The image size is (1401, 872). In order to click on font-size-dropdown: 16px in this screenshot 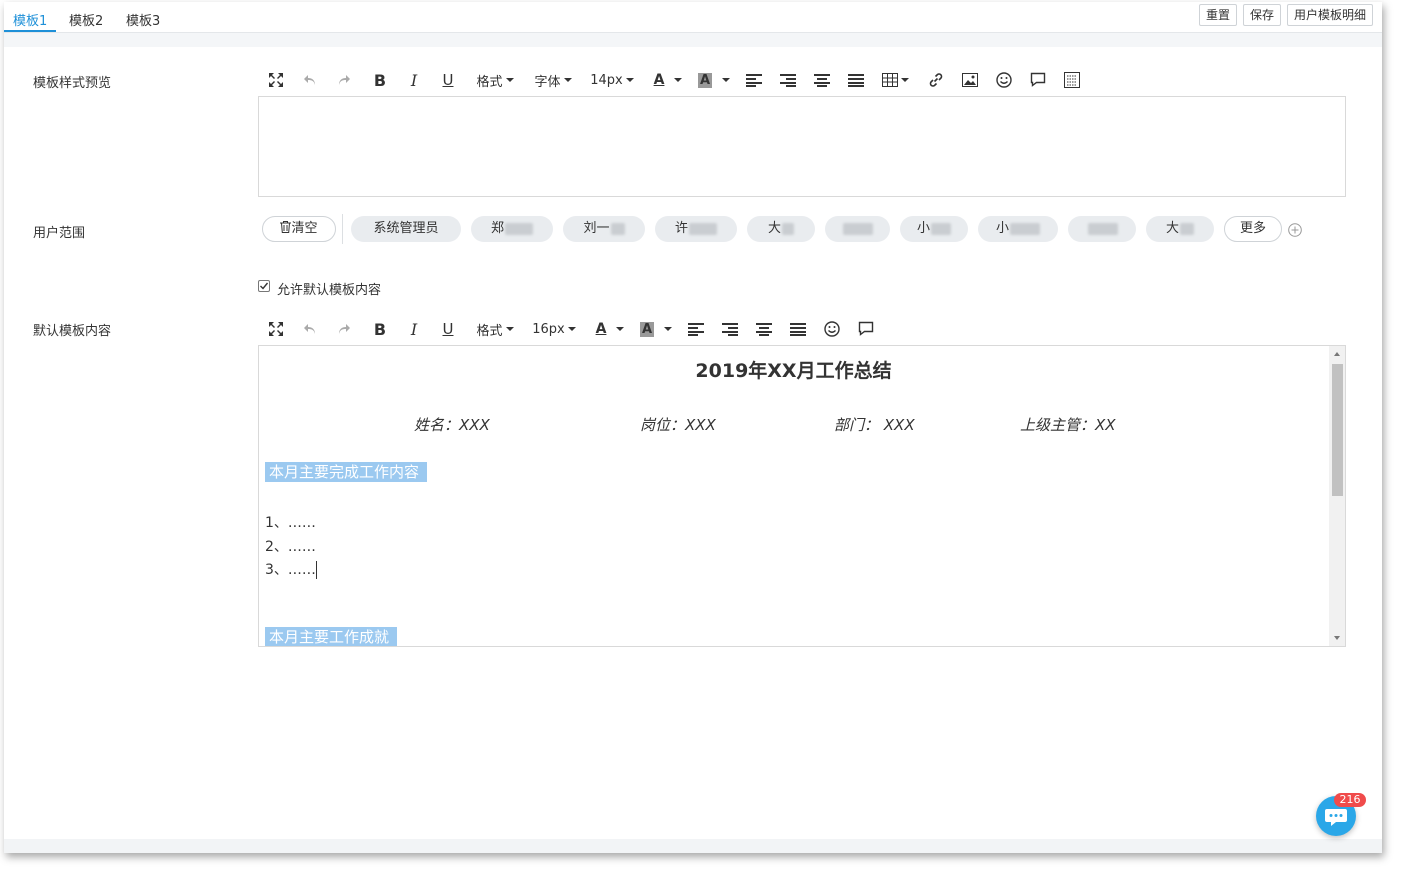, I will do `click(554, 329)`.